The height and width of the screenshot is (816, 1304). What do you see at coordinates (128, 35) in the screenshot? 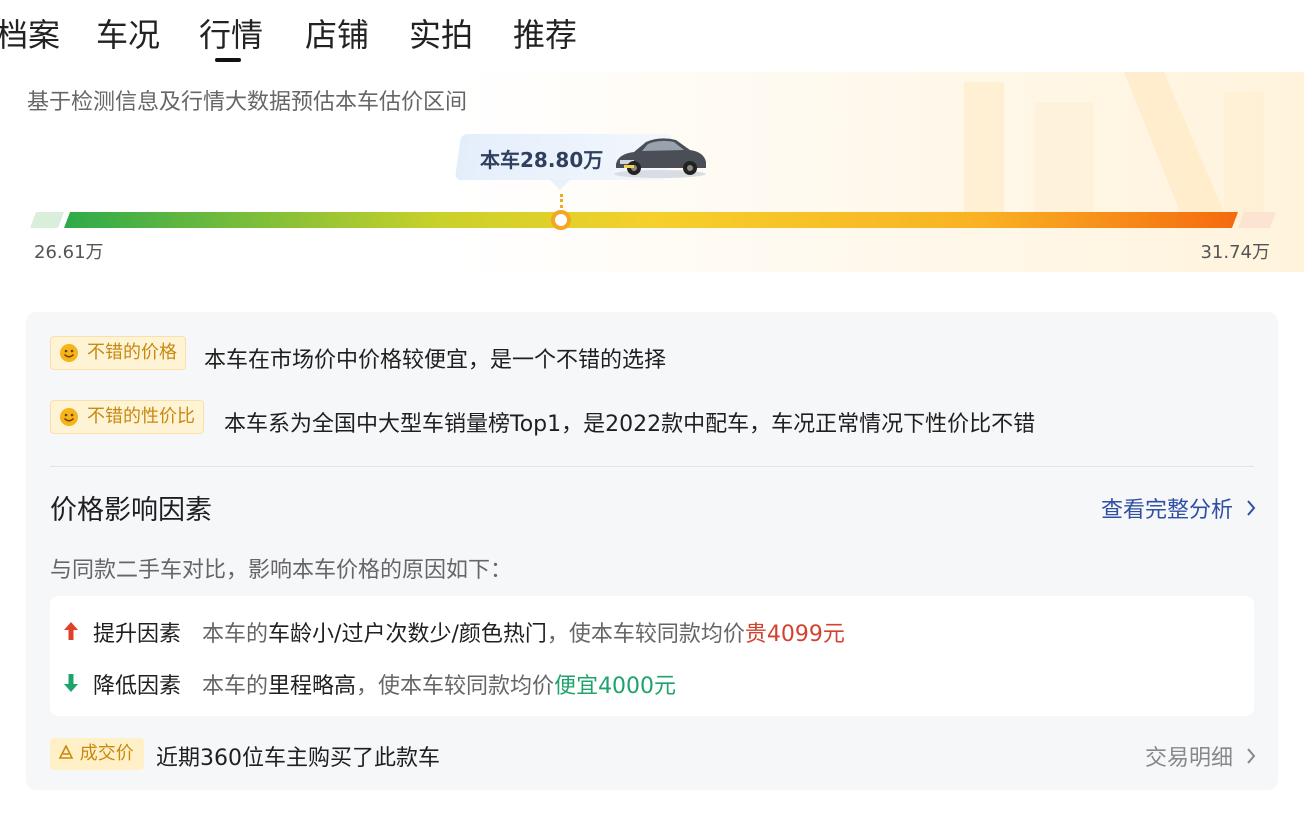
I see `tab-condition: 车况` at bounding box center [128, 35].